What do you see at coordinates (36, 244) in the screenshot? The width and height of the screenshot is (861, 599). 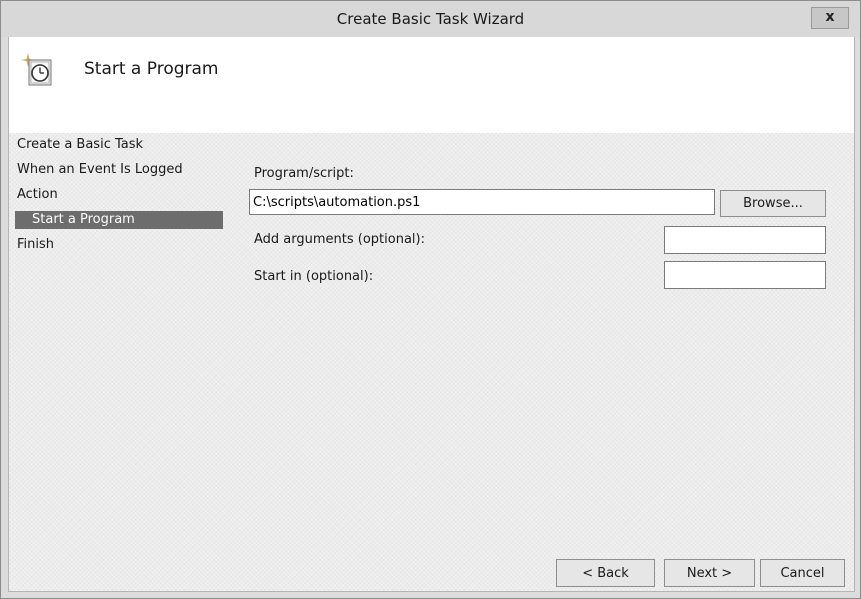 I see `step-finish: Finish` at bounding box center [36, 244].